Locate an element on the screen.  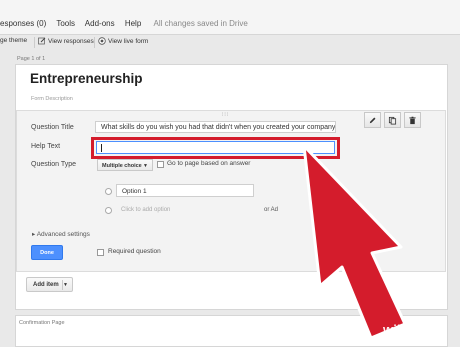
watermark-part1: wiki is located at coordinates (396, 329).